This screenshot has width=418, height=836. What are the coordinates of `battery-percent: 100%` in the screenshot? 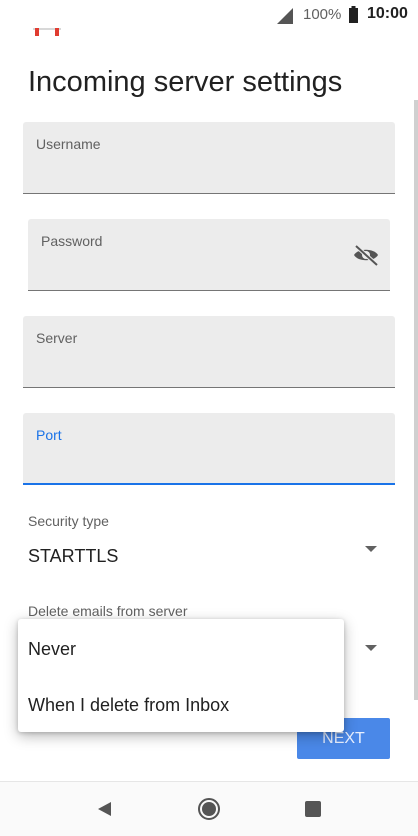 It's located at (322, 14).